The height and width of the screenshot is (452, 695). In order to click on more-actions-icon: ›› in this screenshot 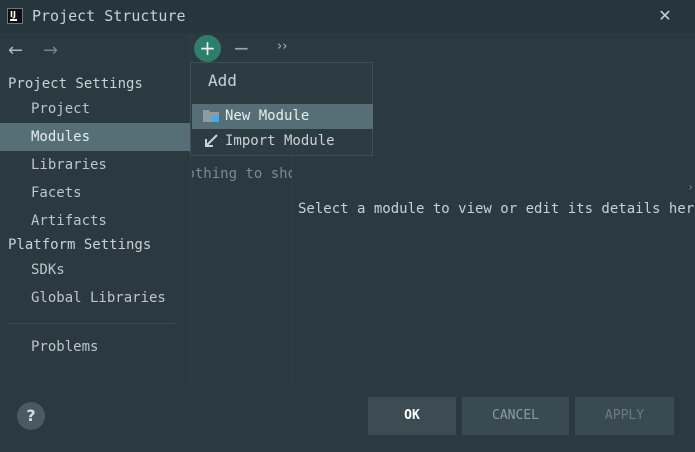, I will do `click(282, 46)`.